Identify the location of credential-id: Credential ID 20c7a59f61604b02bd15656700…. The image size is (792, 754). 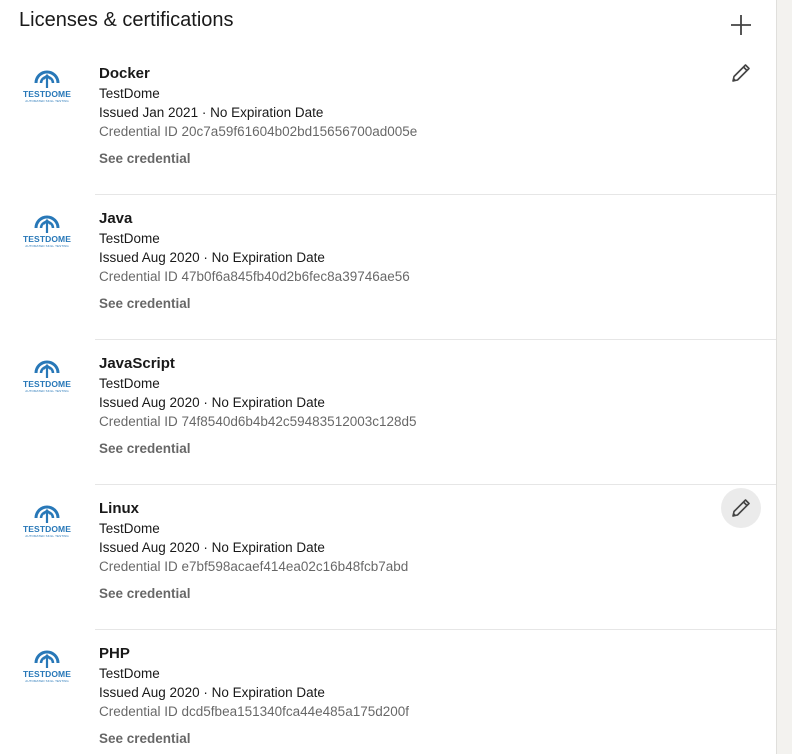
(258, 131).